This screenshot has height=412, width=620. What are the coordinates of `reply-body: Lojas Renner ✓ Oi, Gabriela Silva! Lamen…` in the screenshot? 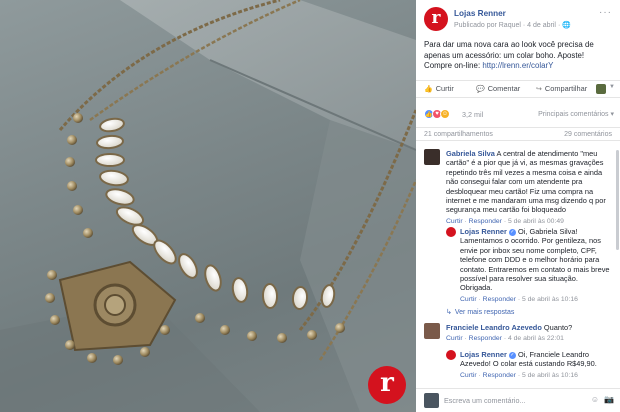 It's located at (535, 265).